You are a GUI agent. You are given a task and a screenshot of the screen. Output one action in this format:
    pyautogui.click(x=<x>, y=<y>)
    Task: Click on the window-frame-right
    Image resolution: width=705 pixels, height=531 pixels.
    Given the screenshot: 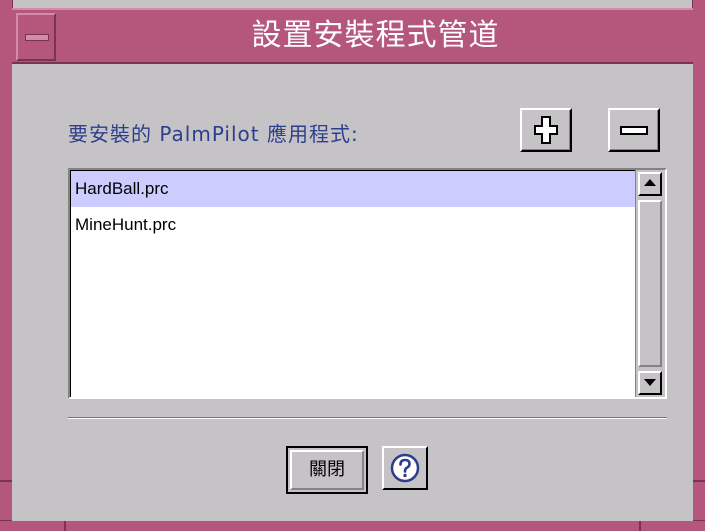 What is the action you would take?
    pyautogui.click(x=698, y=265)
    